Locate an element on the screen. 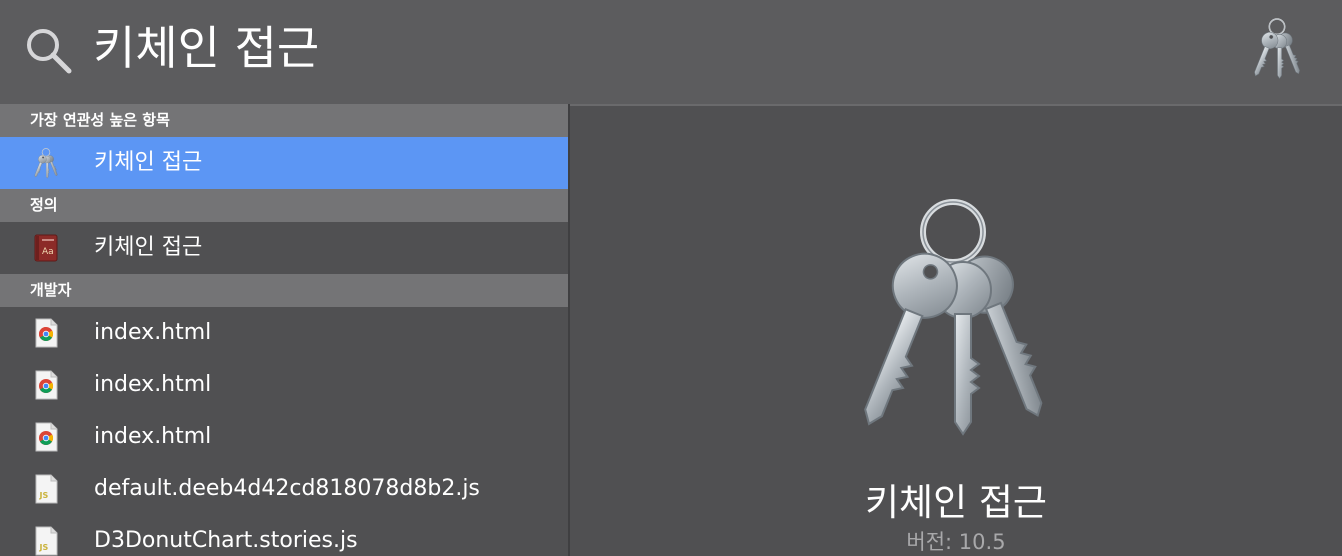 Image resolution: width=1342 pixels, height=556 pixels. svg-text: Aa is located at coordinates (48, 252).